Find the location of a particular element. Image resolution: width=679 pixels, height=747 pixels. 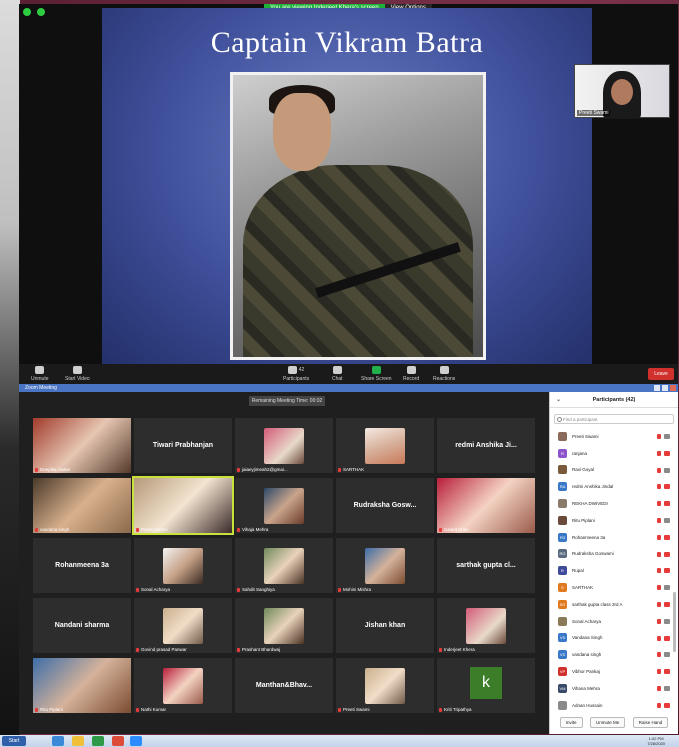

participant-row: VS vandana singh is located at coordinates (614, 654).